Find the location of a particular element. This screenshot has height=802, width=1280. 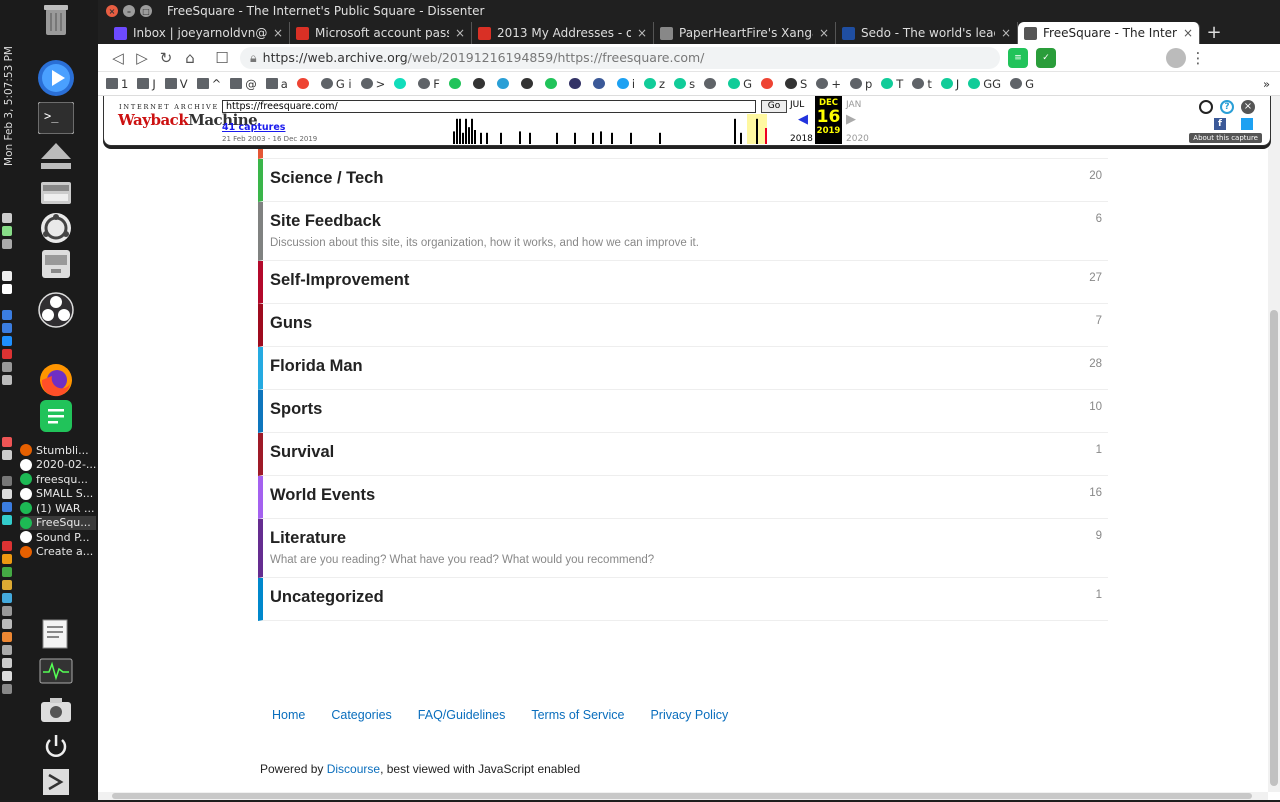

obs-studio-icon is located at coordinates (56, 310).